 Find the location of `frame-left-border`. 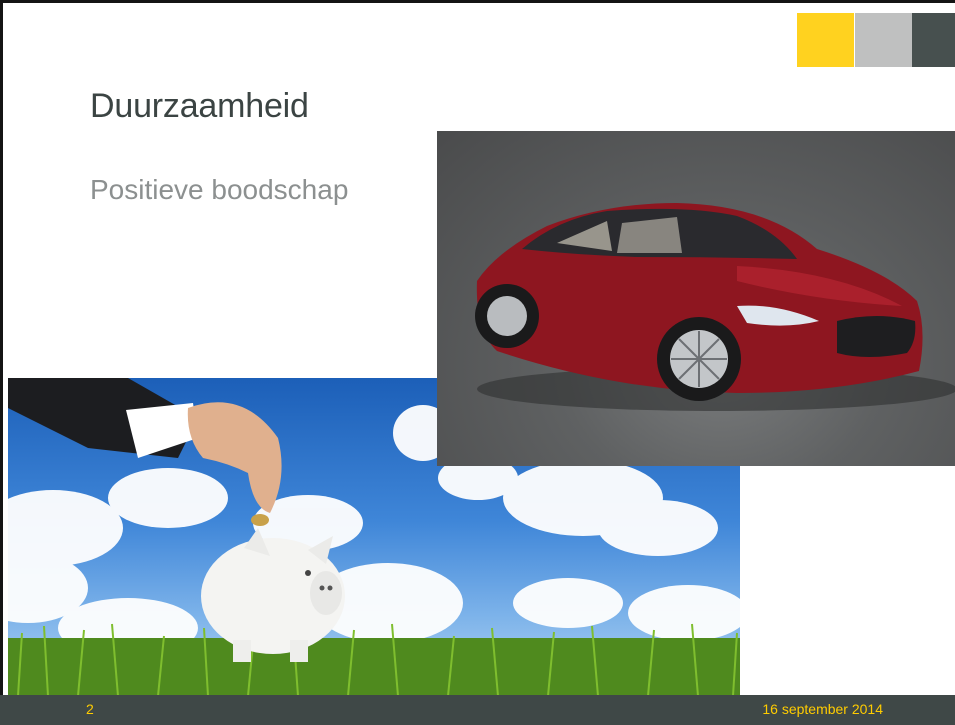

frame-left-border is located at coordinates (1, 362).